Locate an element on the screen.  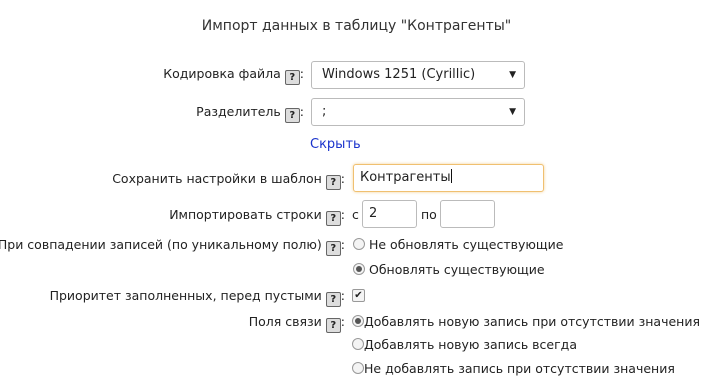
priority-label-row: Приоритет заполненных, перед пустыми?: is located at coordinates (197, 297).